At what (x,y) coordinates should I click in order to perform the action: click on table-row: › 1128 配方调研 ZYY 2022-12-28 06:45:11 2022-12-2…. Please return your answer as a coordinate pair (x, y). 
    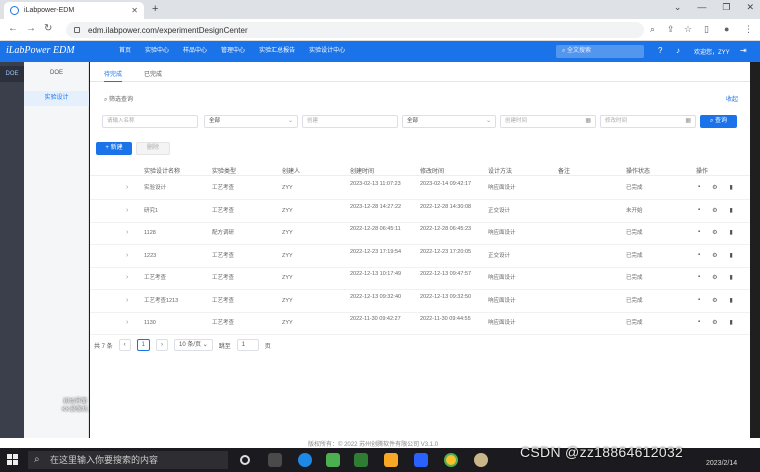
    Looking at the image, I should click on (420, 234).